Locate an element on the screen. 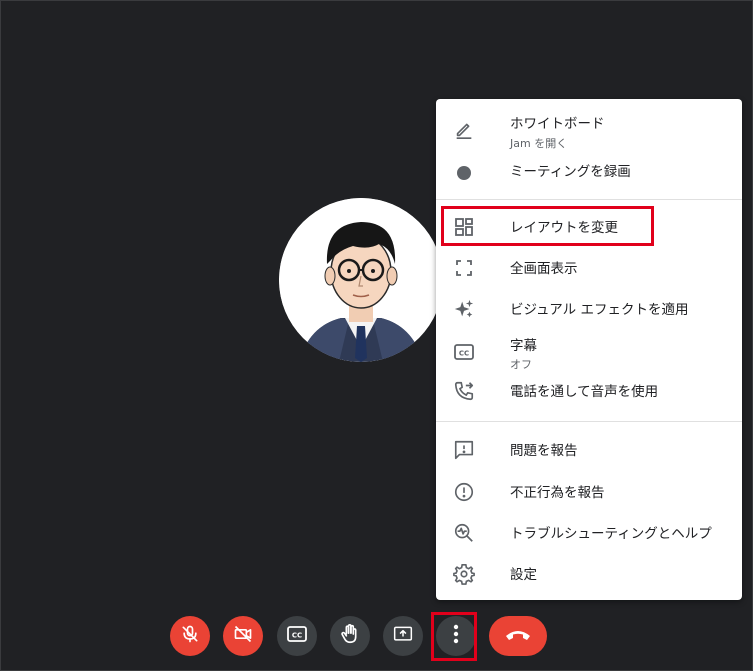 This screenshot has height=671, width=753. menu-item-label: ホワイトボード is located at coordinates (557, 124).